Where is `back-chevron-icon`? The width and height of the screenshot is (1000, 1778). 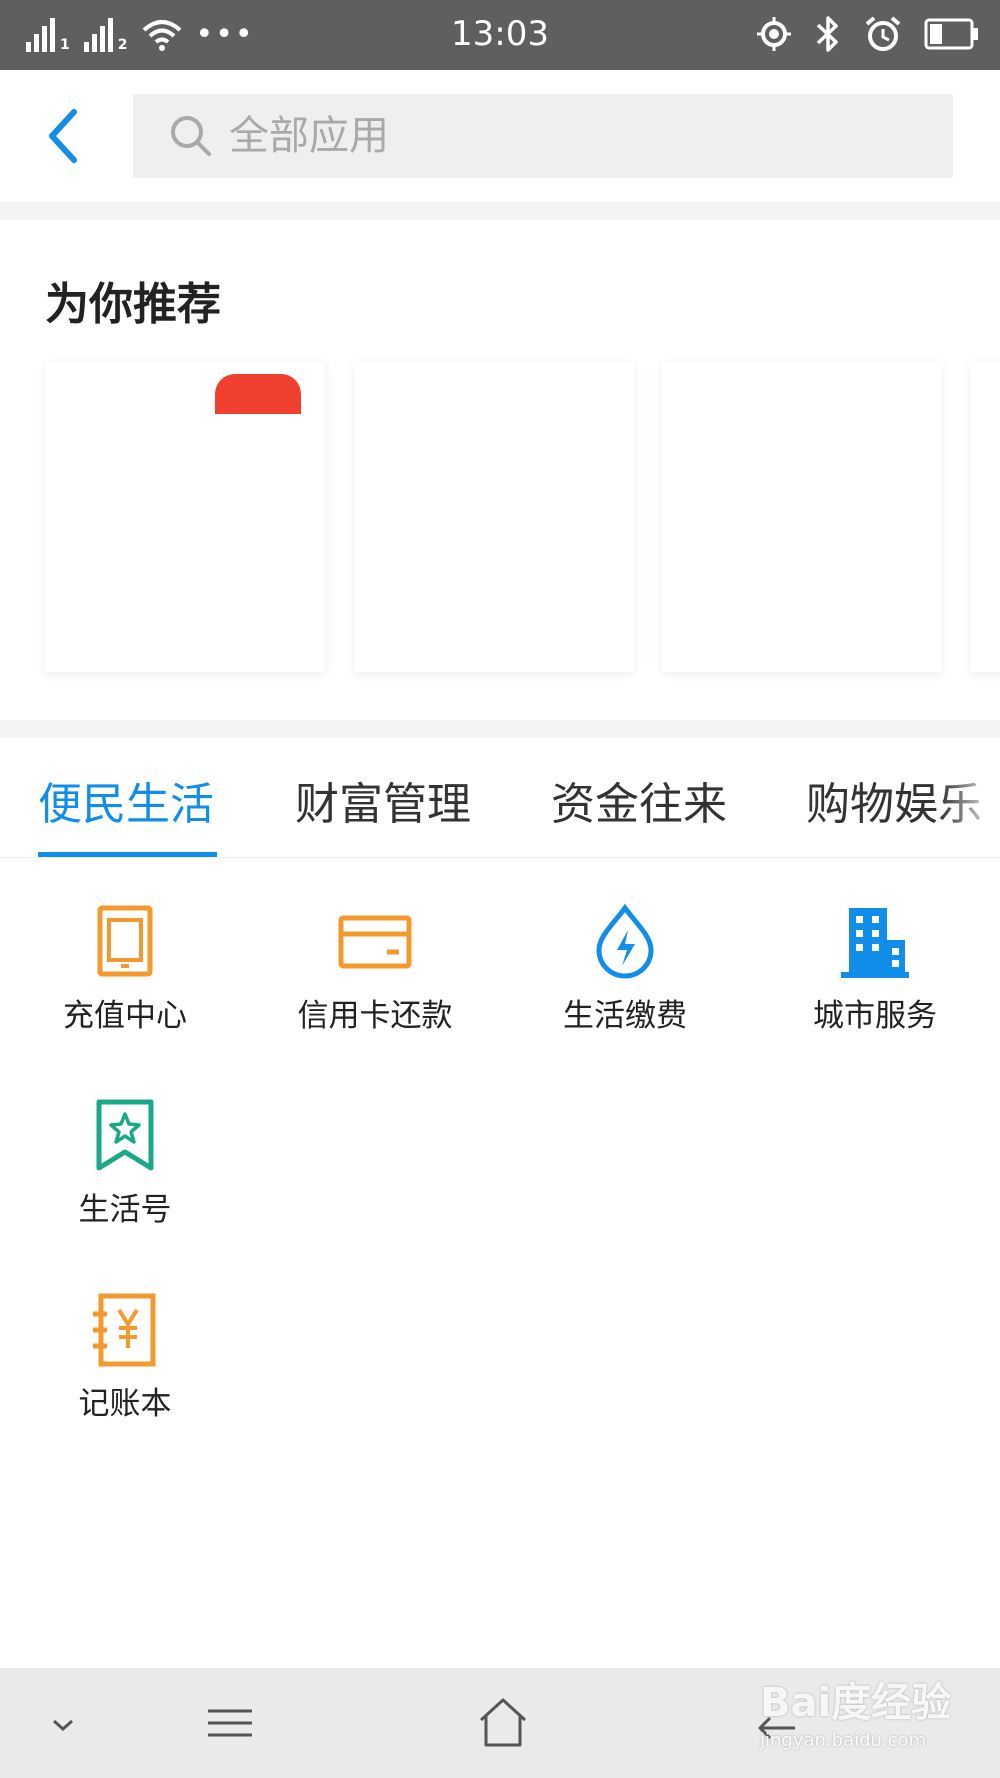 back-chevron-icon is located at coordinates (63, 136).